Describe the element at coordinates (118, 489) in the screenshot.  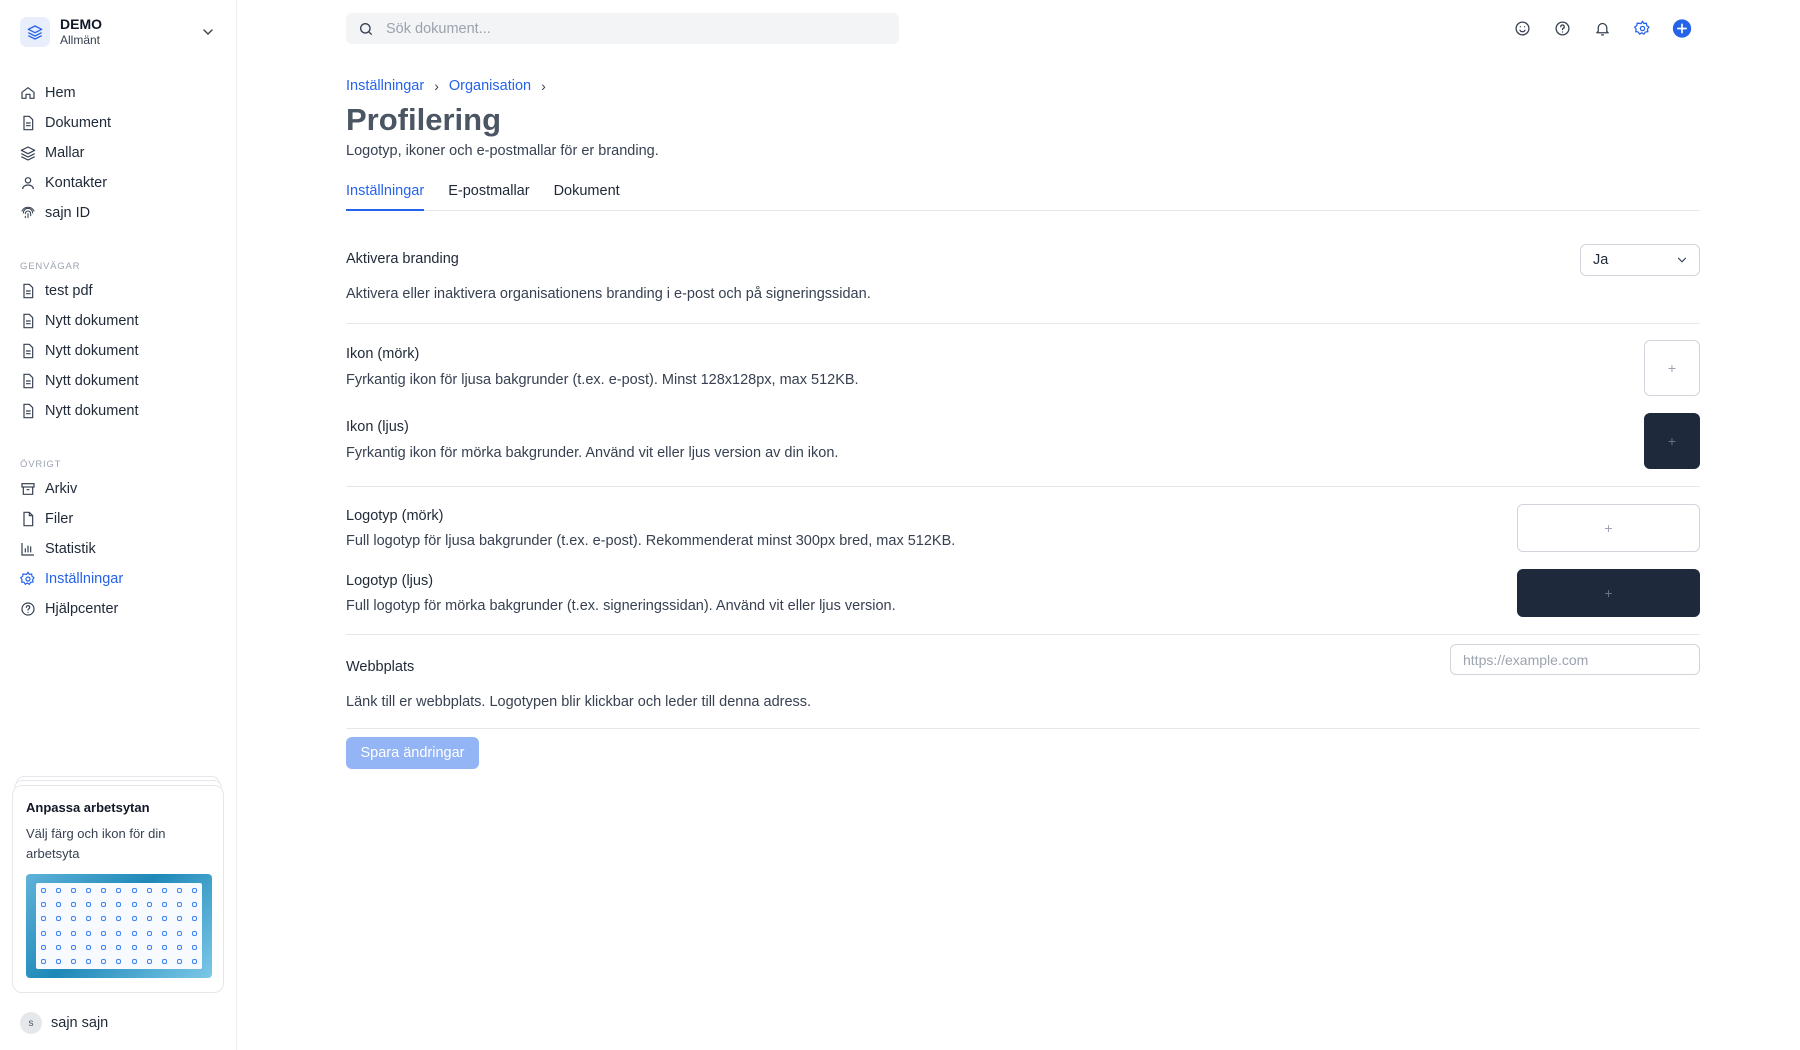
I see `nav-item-archive: Arkiv` at that location.